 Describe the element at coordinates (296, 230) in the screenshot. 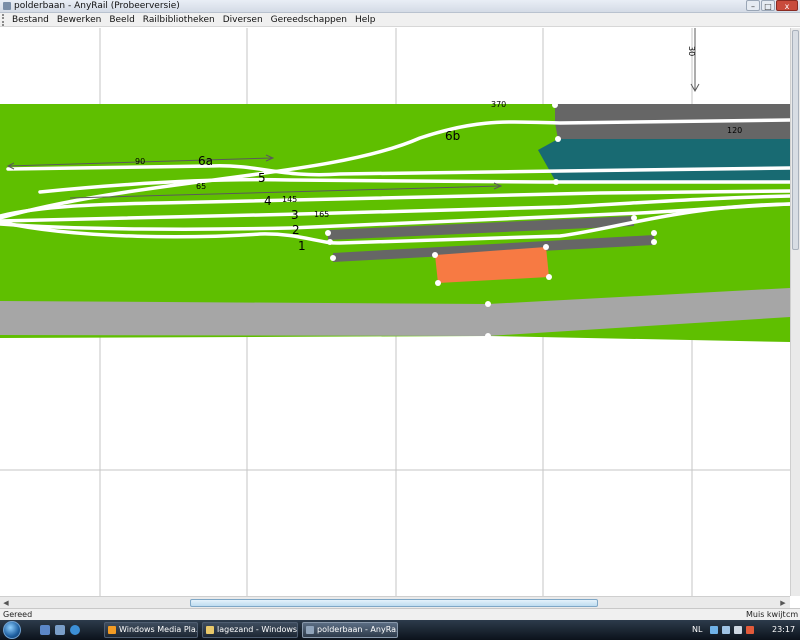

I see `label-track-2: 2` at that location.